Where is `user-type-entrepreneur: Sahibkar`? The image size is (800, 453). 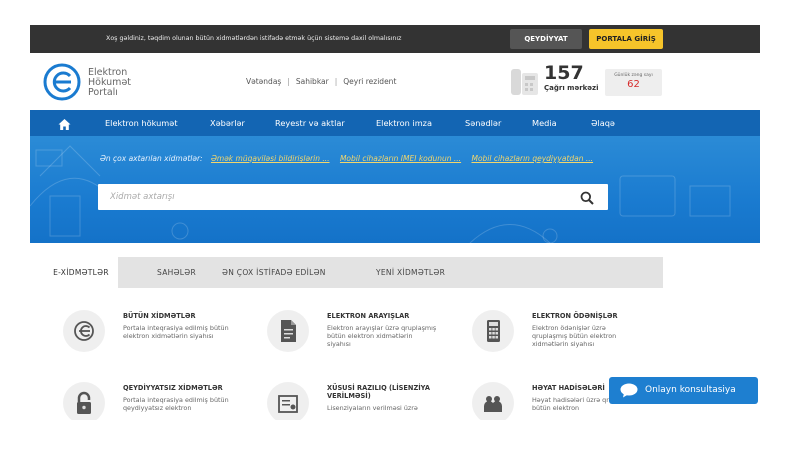 user-type-entrepreneur: Sahibkar is located at coordinates (312, 81).